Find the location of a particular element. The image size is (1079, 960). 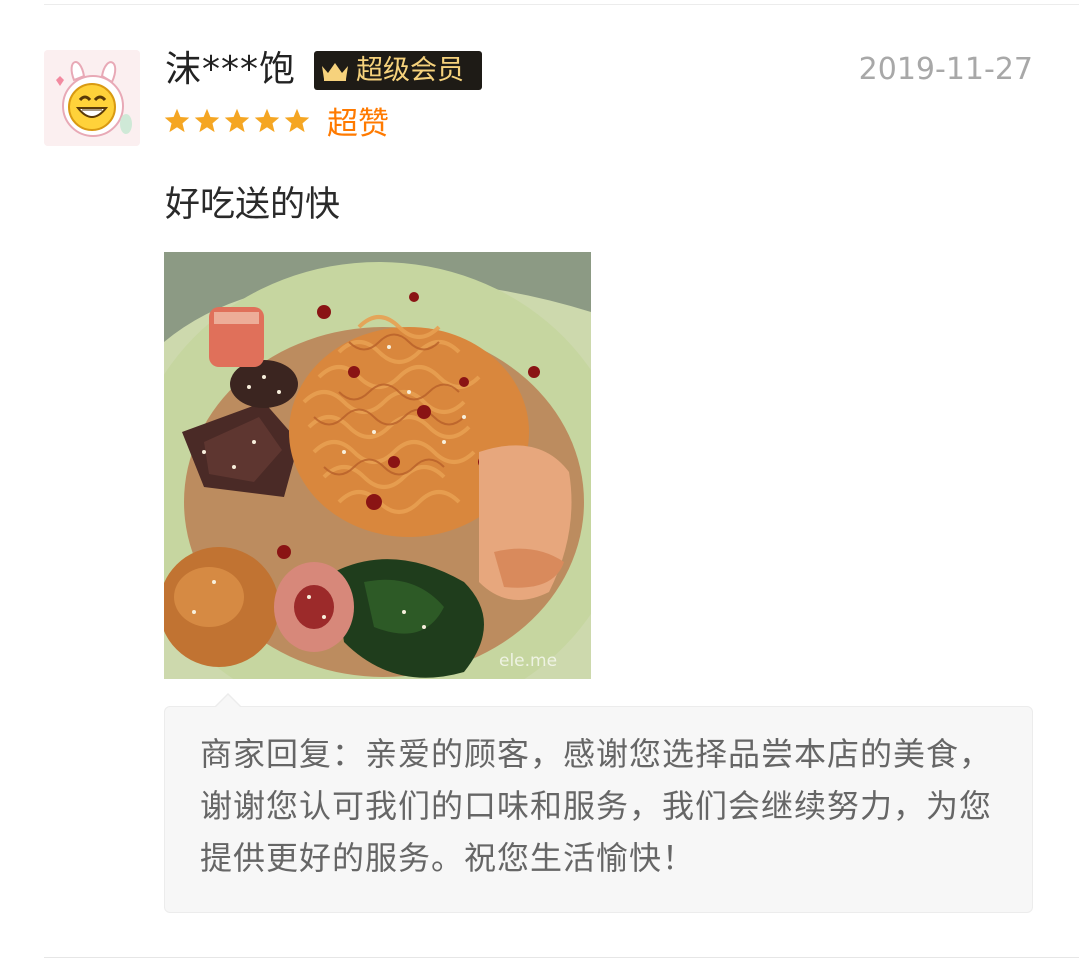

star-rating is located at coordinates (237, 121).